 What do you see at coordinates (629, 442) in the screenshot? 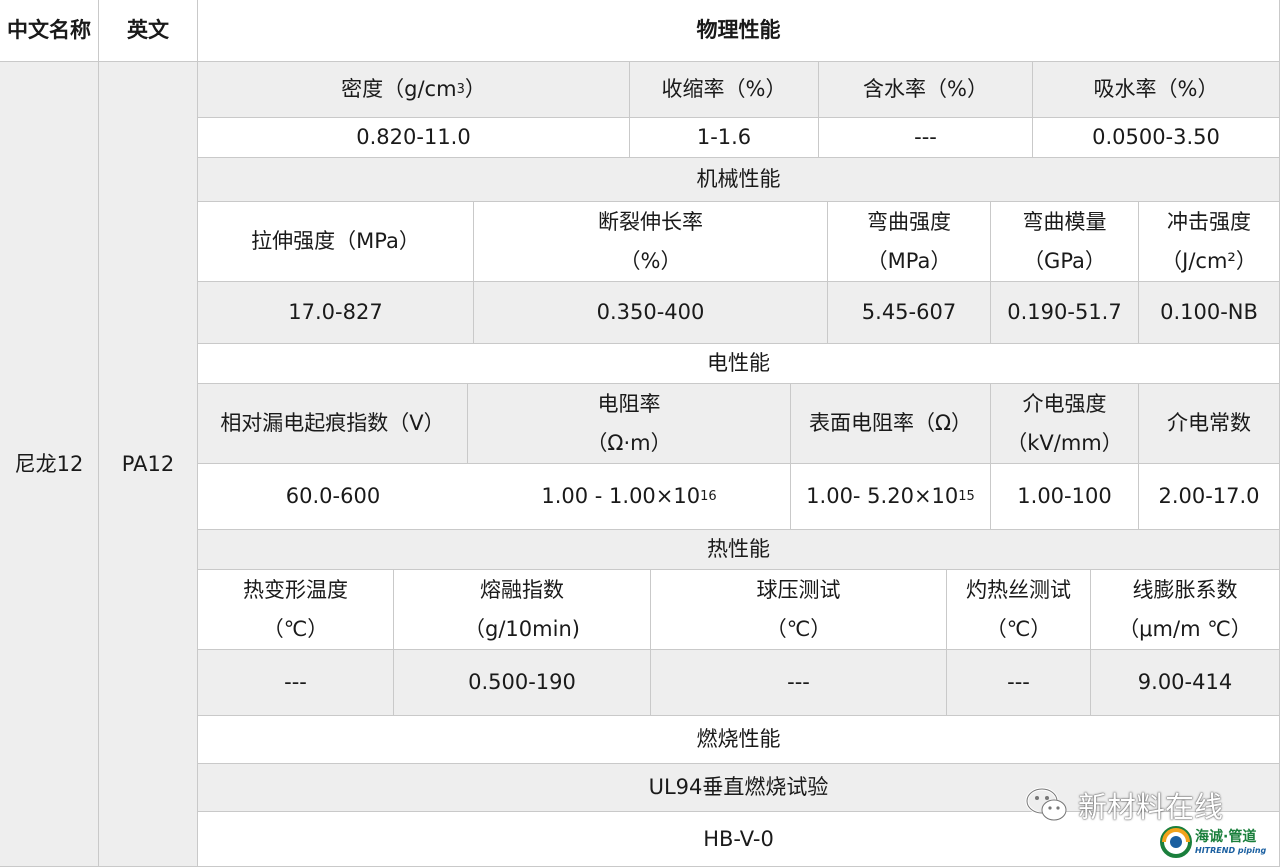
I see `resistivity-header-line2: （Ω·m）` at bounding box center [629, 442].